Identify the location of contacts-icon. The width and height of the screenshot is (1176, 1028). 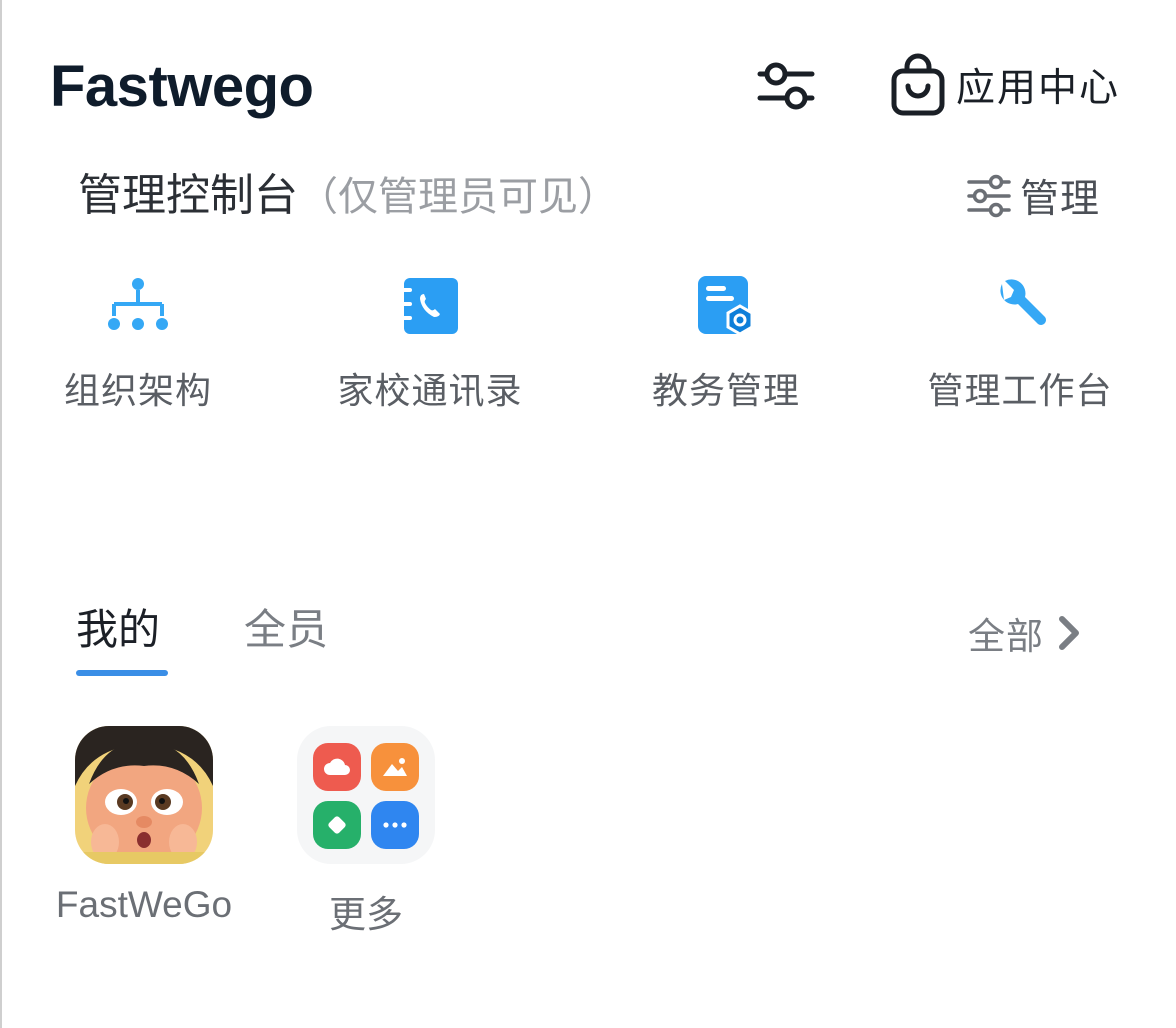
(429, 306).